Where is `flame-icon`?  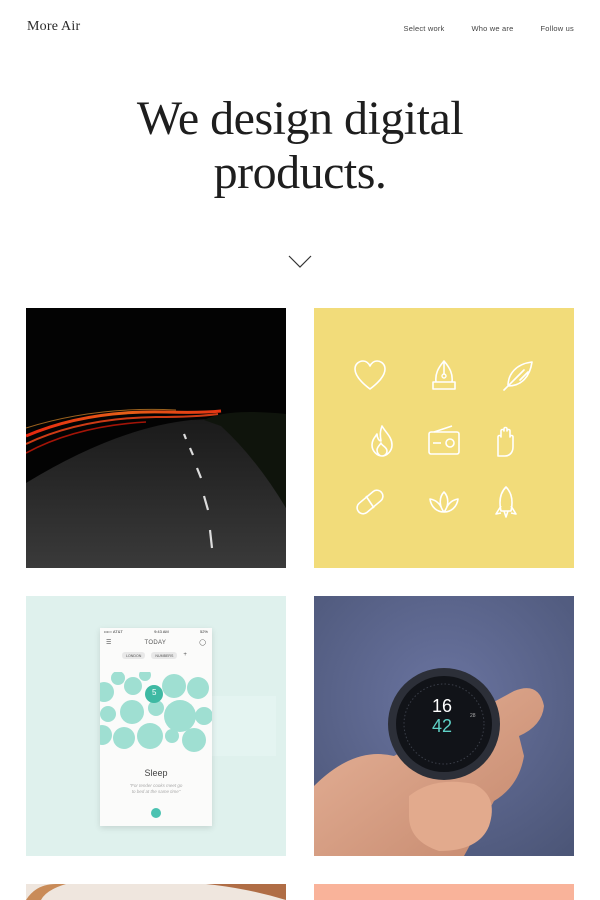 flame-icon is located at coordinates (382, 441).